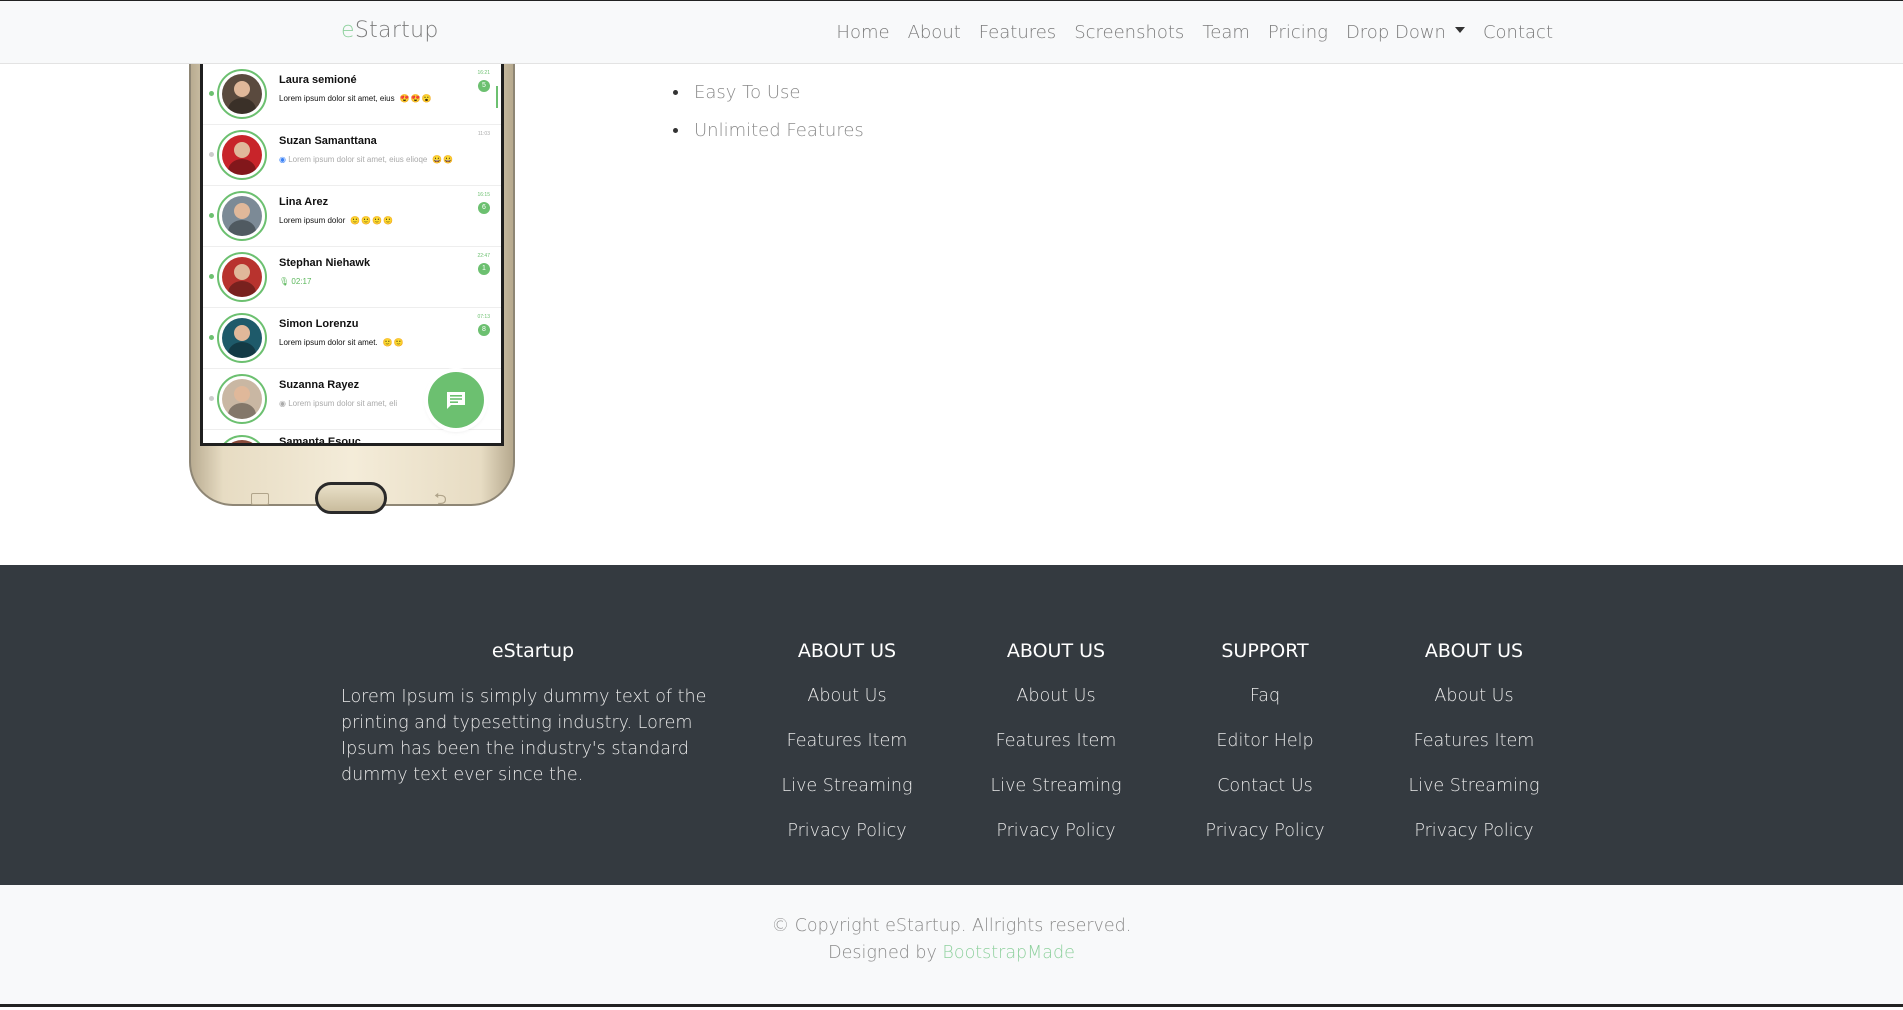 This screenshot has height=1010, width=1903. I want to click on footer-link-contact-us: Contact Us, so click(1265, 786).